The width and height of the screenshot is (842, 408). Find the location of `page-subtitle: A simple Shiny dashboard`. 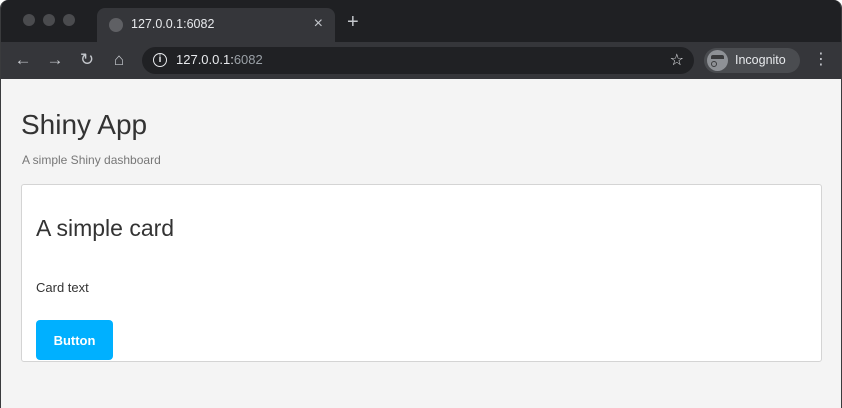

page-subtitle: A simple Shiny dashboard is located at coordinates (91, 160).